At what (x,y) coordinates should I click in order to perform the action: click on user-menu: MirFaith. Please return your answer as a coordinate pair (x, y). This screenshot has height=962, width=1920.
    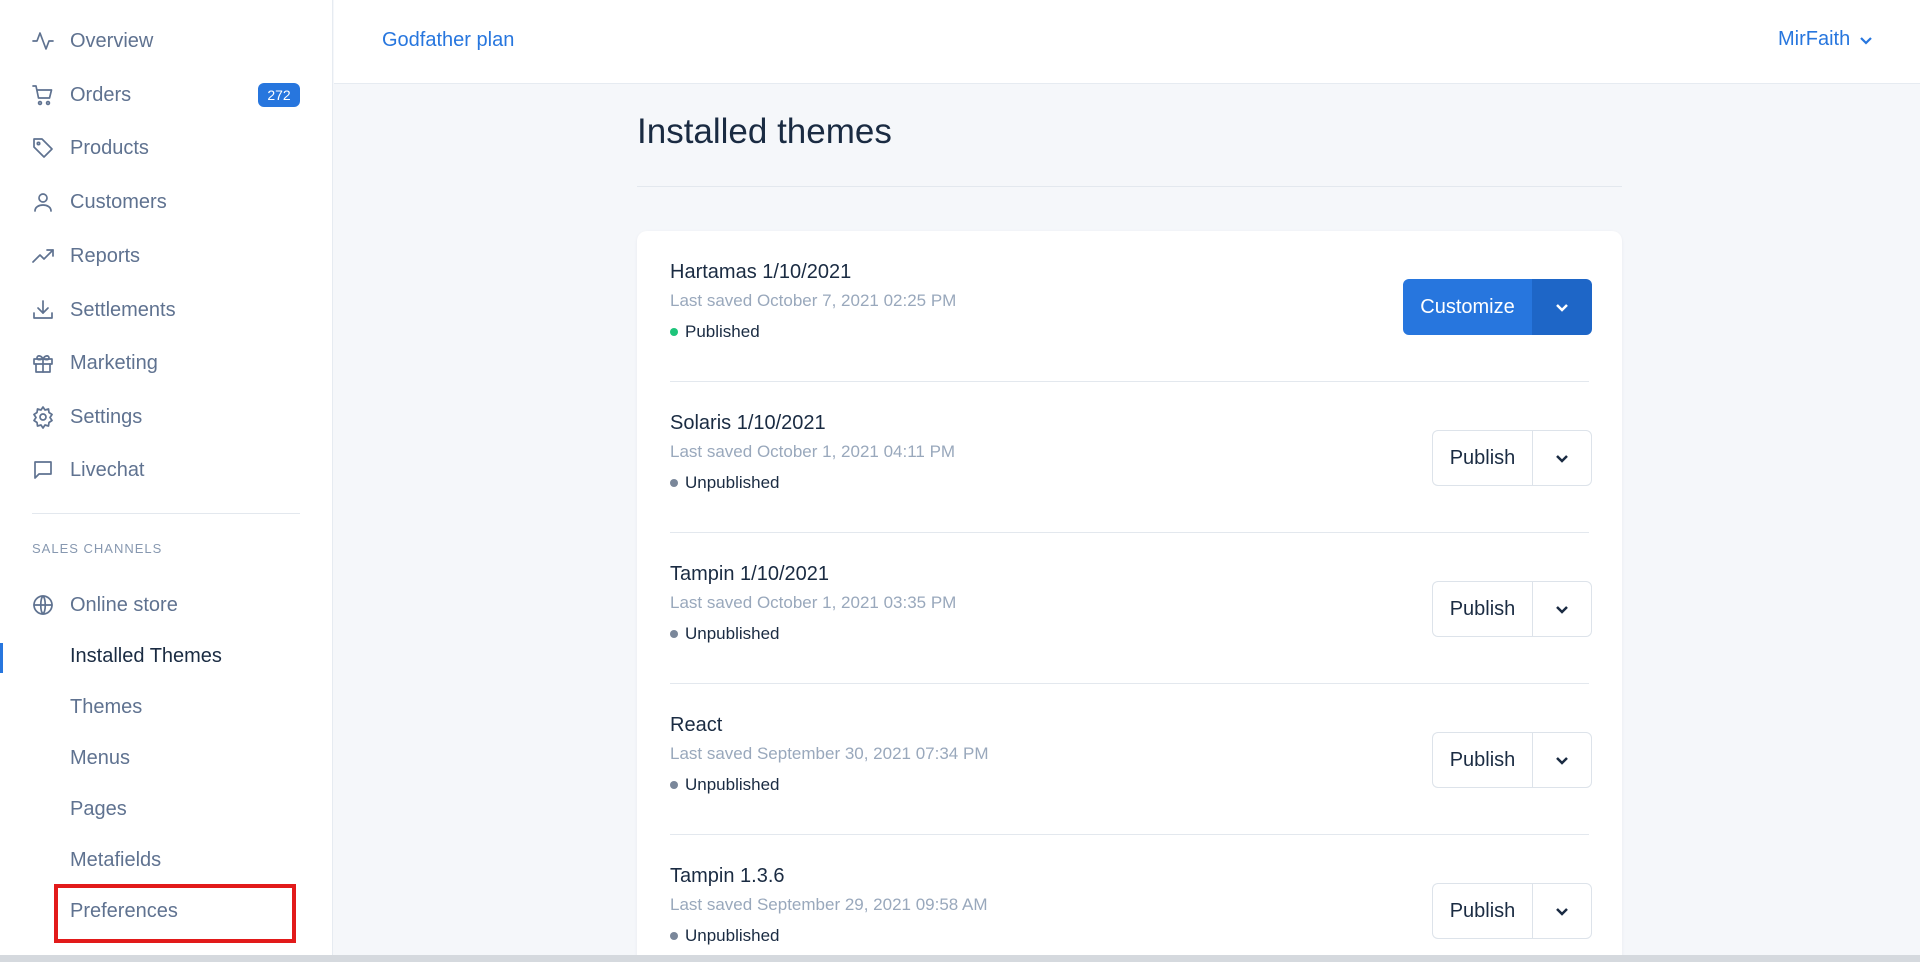
    Looking at the image, I should click on (1826, 39).